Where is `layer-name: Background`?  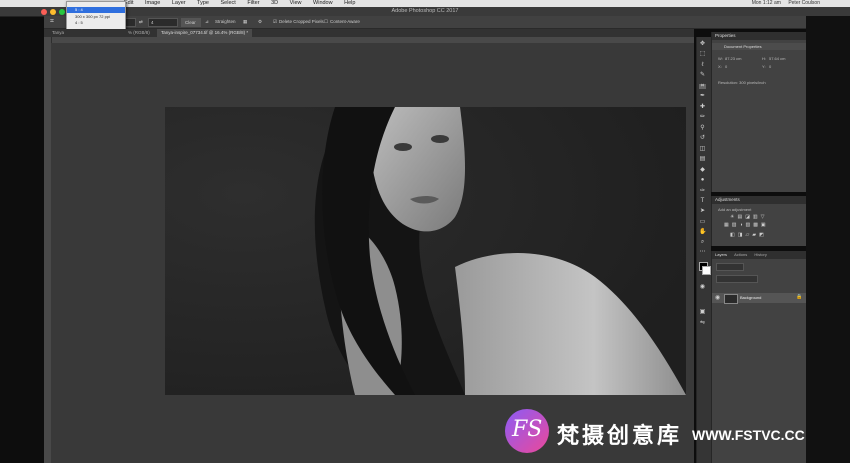
layer-name: Background is located at coordinates (750, 297).